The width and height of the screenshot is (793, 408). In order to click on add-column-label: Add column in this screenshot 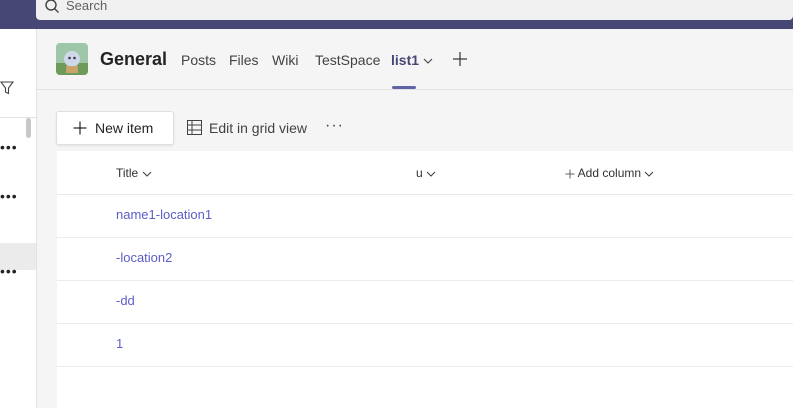, I will do `click(609, 173)`.